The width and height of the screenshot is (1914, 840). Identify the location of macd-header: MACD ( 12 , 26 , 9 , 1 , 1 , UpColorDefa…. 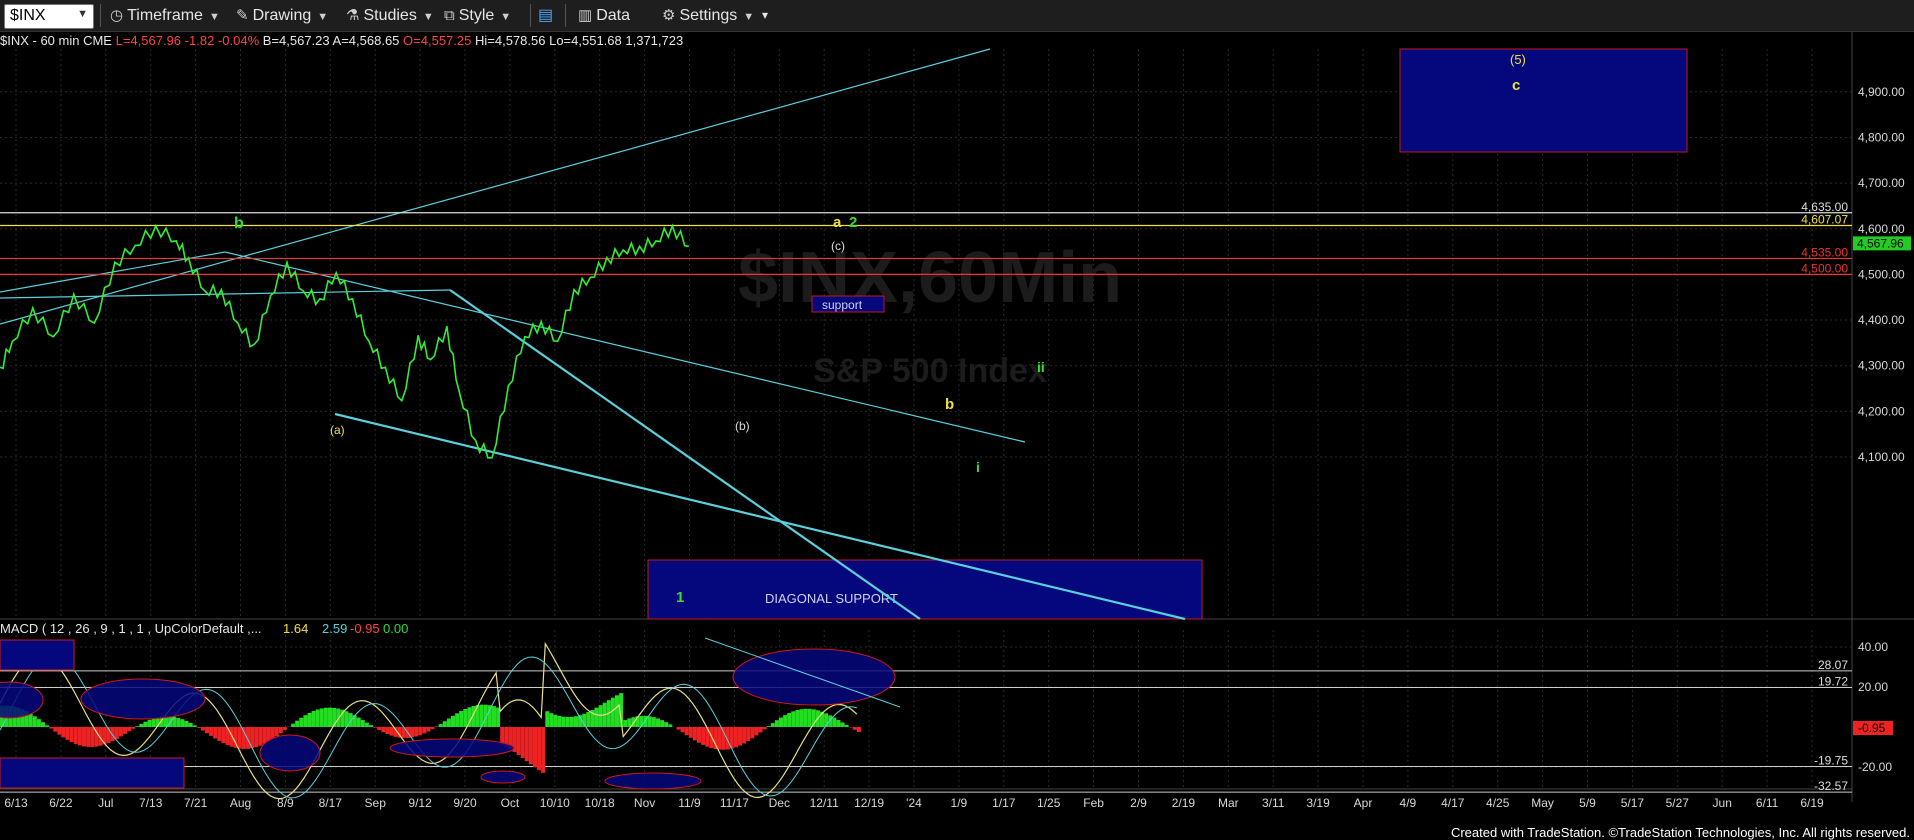
(204, 628).